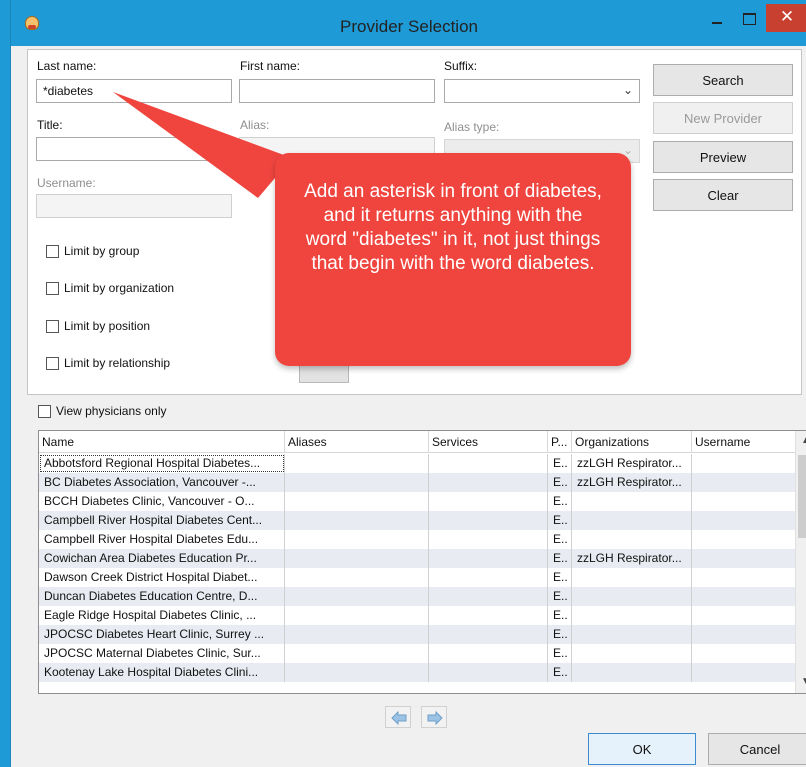  I want to click on view-physicians-only-checkbox: View physicians only, so click(102, 411).